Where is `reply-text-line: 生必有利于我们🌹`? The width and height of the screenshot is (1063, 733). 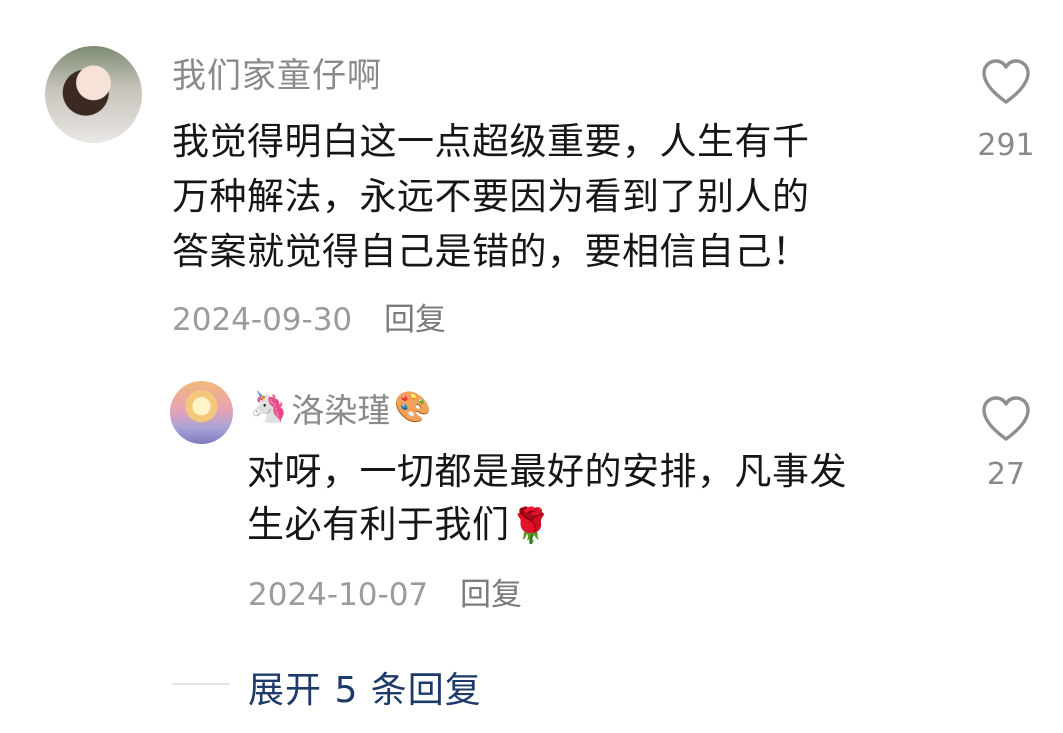 reply-text-line: 生必有利于我们🌹 is located at coordinates (547, 525).